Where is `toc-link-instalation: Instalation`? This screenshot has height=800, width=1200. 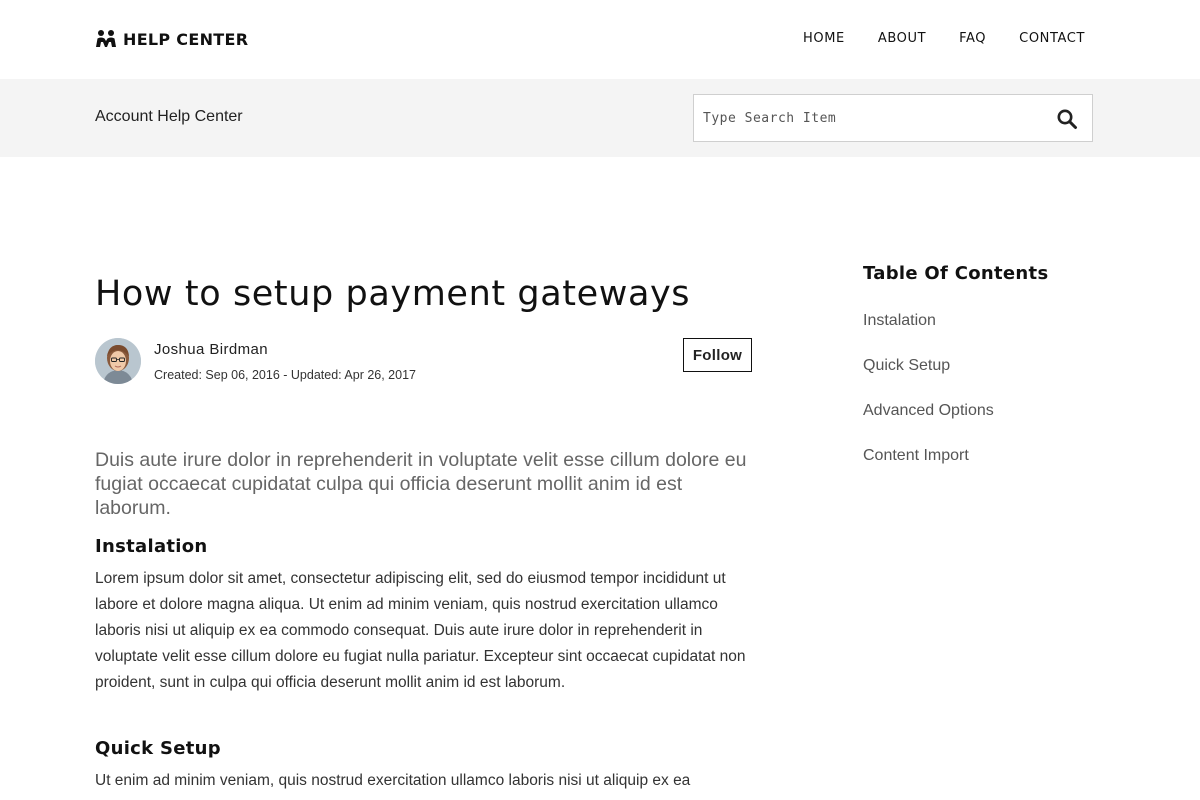 toc-link-instalation: Instalation is located at coordinates (899, 320).